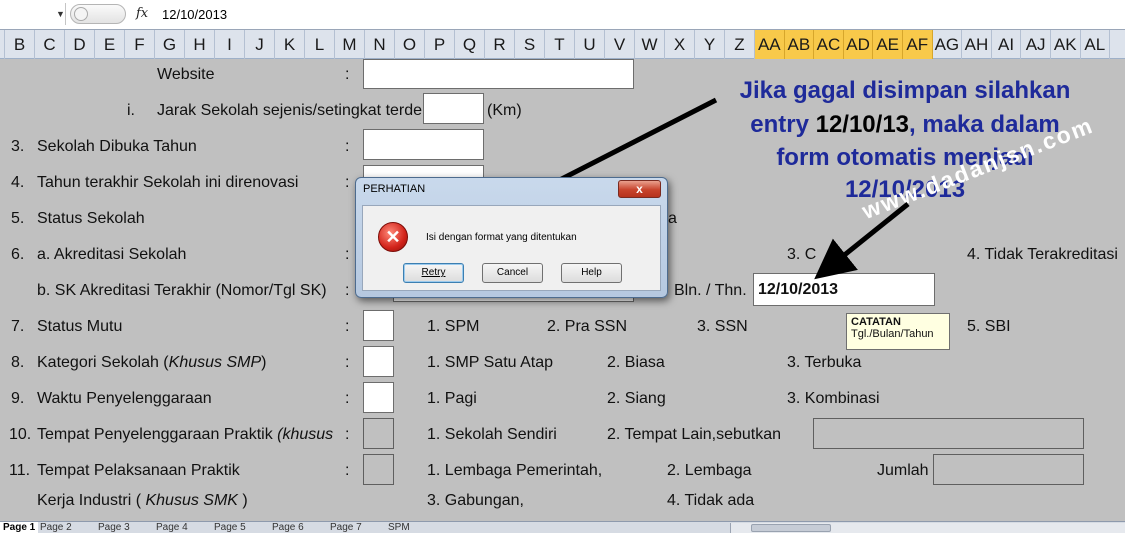  Describe the element at coordinates (515, 470) in the screenshot. I see `pelaksanaan-option: 1. Lembaga Pemerintah,` at that location.